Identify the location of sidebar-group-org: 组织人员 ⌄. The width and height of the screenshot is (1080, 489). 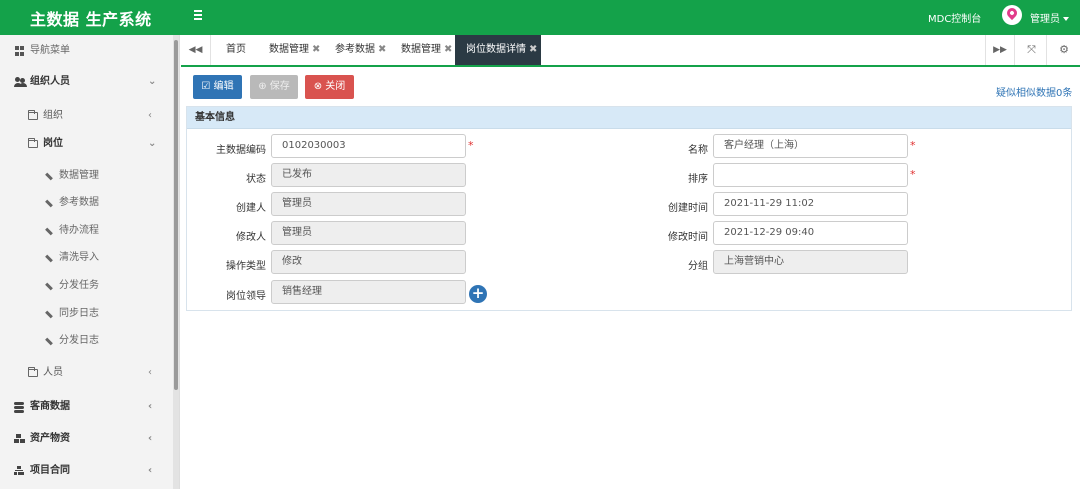
(86, 82).